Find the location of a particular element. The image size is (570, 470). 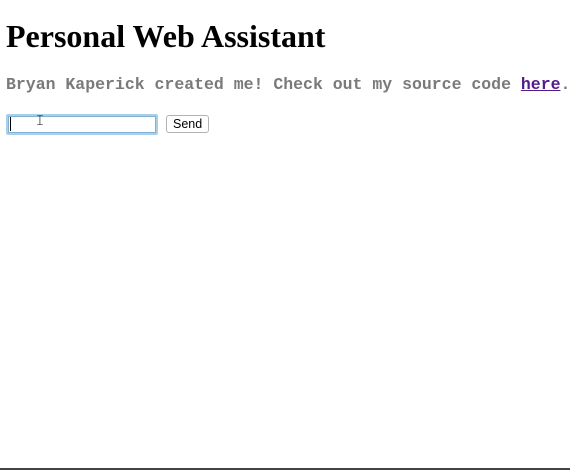

page-title: Personal Web Assistant is located at coordinates (166, 36).